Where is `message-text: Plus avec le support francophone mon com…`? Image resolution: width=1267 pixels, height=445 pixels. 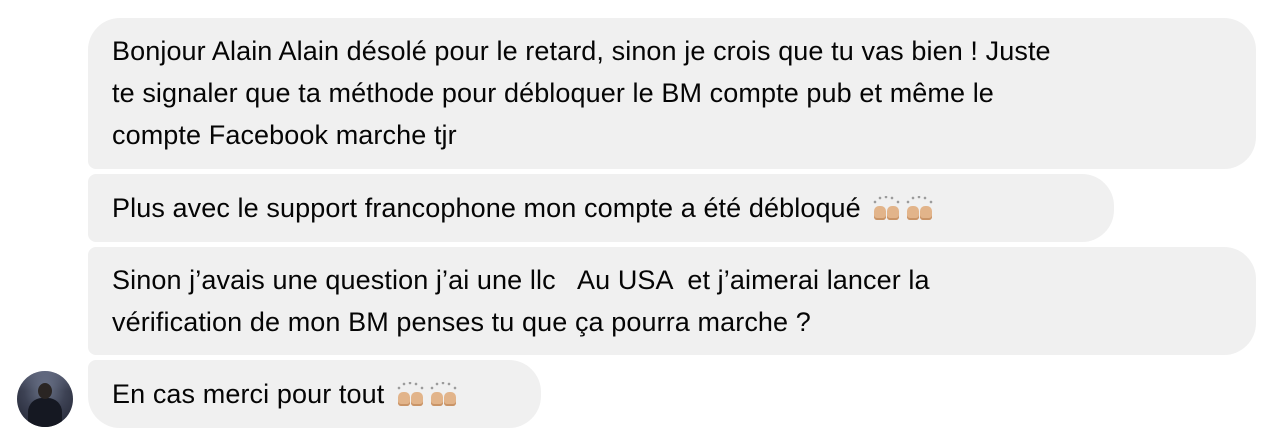
message-text: Plus avec le support francophone mon com… is located at coordinates (486, 208).